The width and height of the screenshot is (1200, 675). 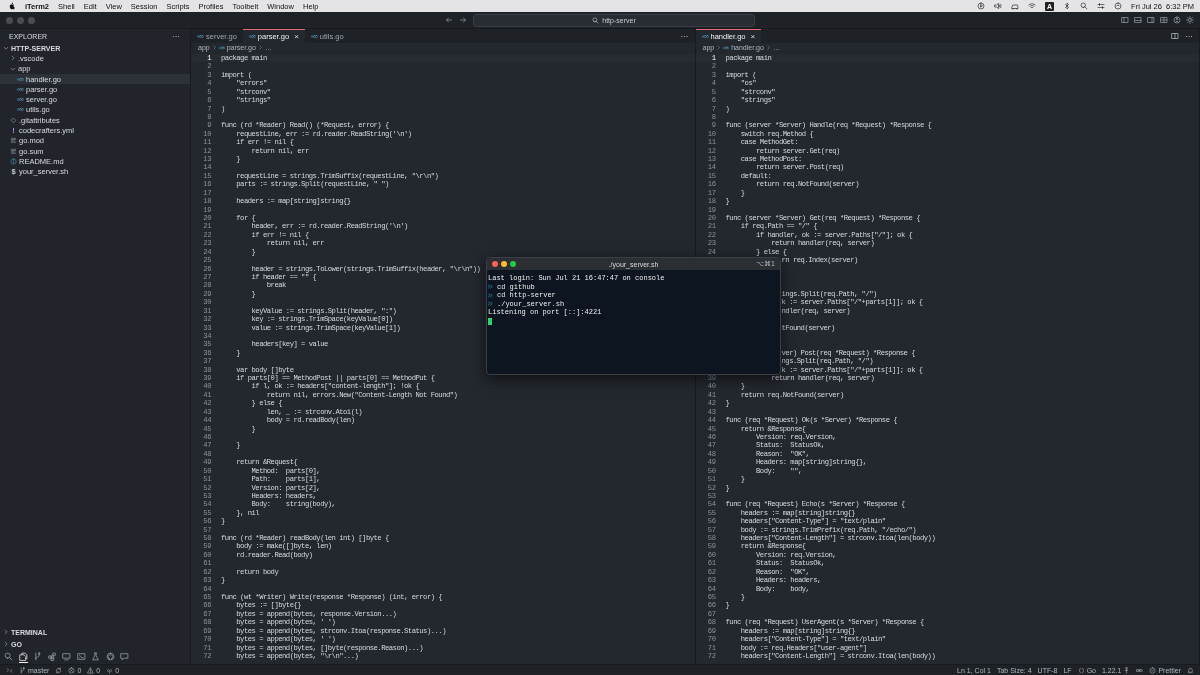 I want to click on apple-icon, so click(x=12, y=6).